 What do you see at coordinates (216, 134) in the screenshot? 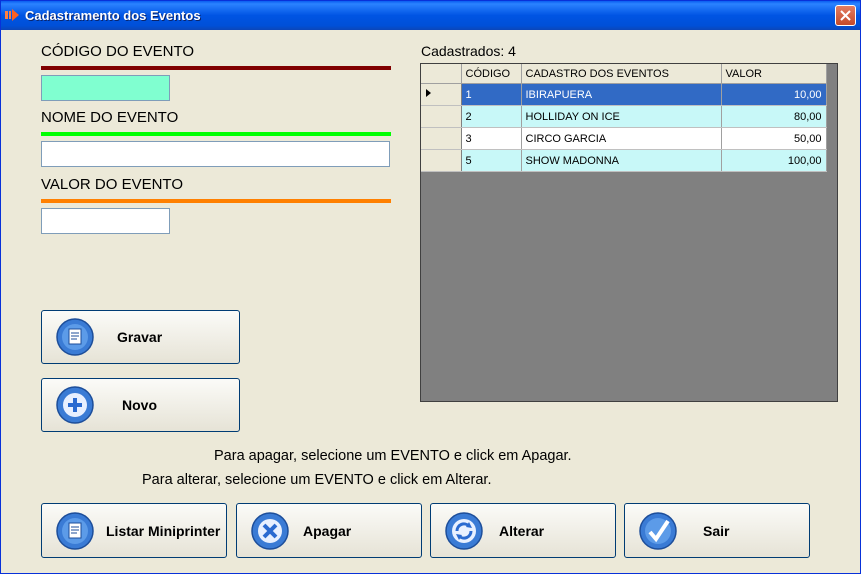
I see `nome-rule` at bounding box center [216, 134].